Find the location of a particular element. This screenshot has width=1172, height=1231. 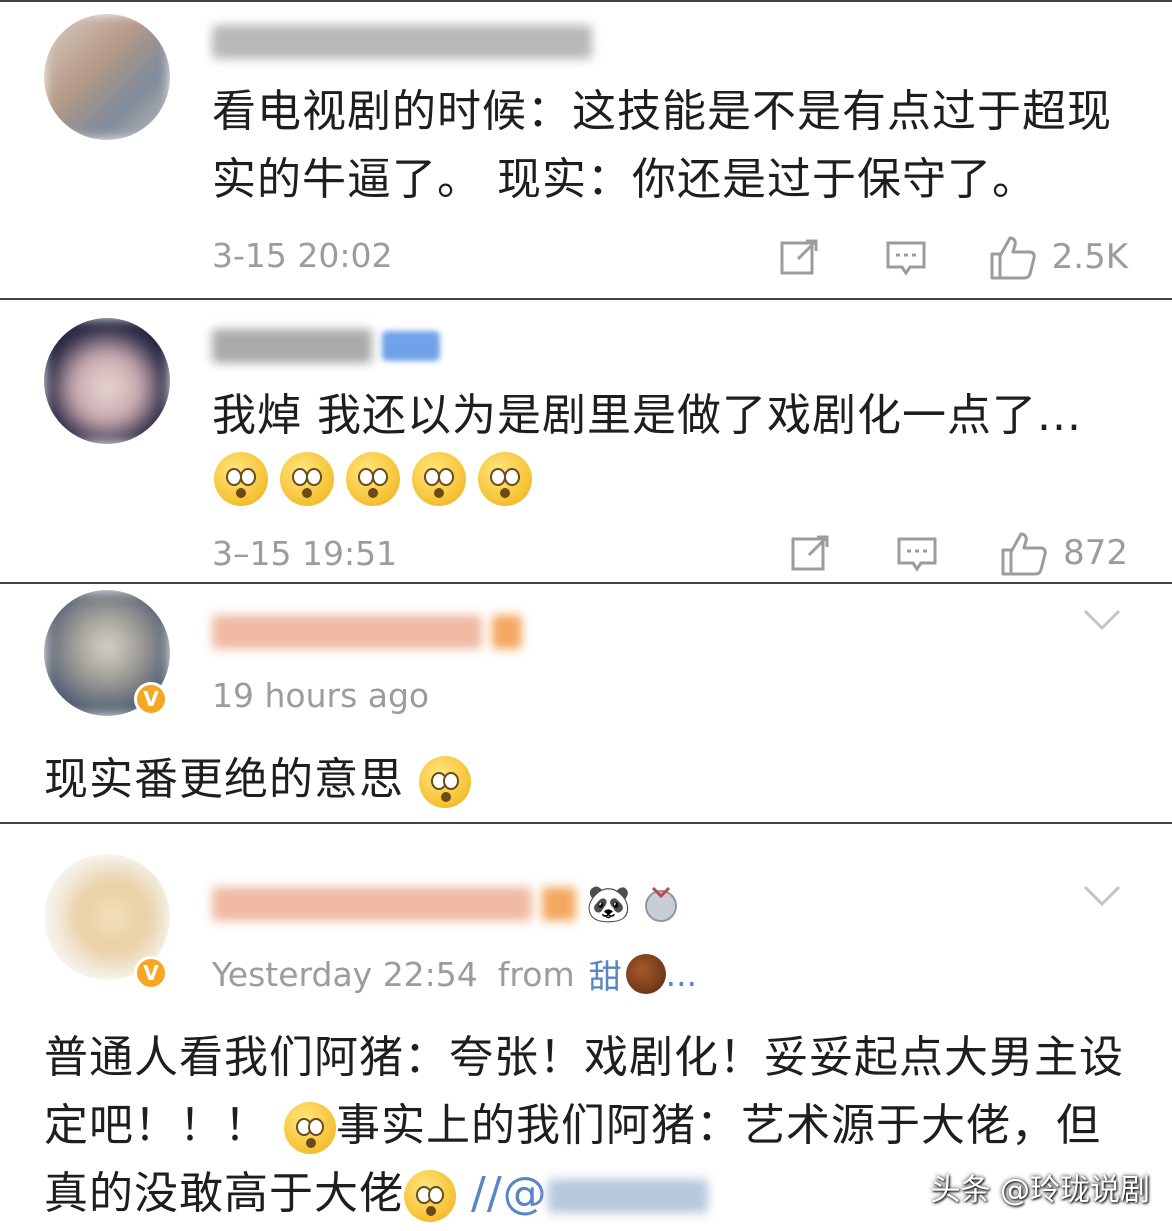

timestamp: Yesterday 22:54 is located at coordinates (345, 974).